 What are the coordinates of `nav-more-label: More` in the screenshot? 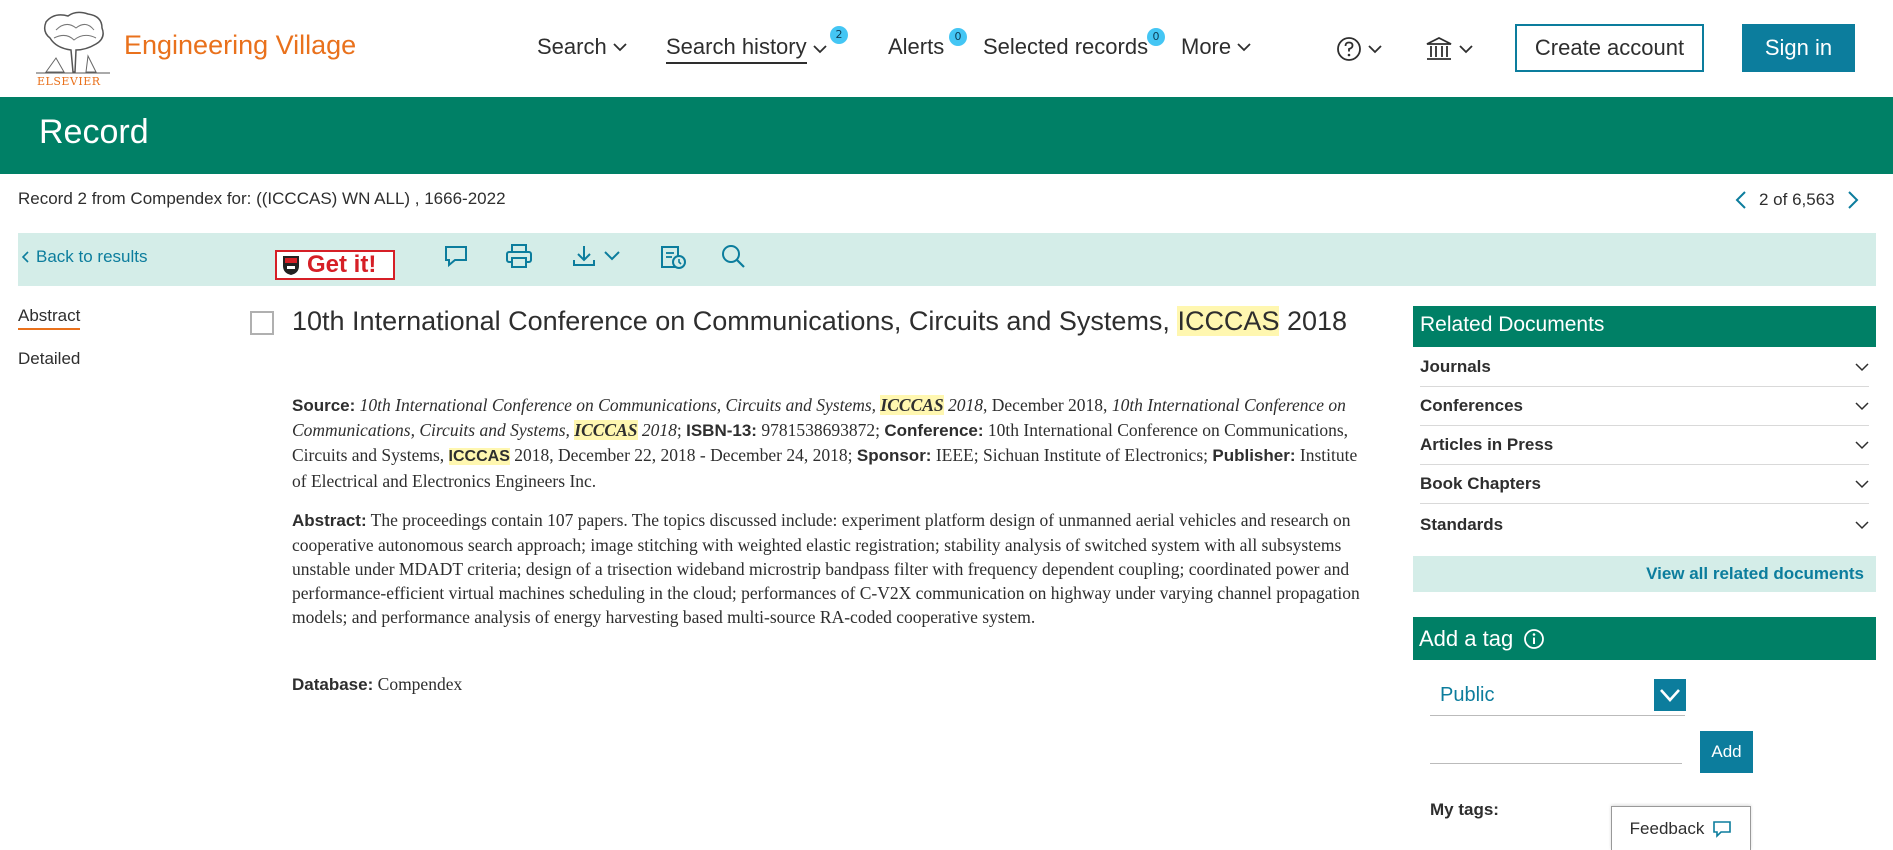 It's located at (1206, 46).